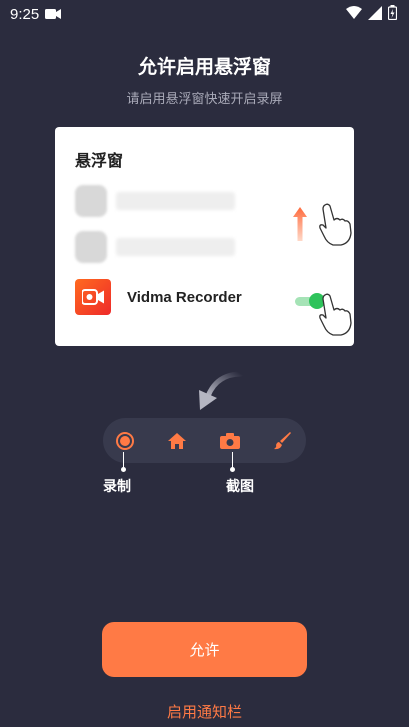 This screenshot has width=409, height=727. Describe the element at coordinates (117, 487) in the screenshot. I see `record-label: 录制` at that location.